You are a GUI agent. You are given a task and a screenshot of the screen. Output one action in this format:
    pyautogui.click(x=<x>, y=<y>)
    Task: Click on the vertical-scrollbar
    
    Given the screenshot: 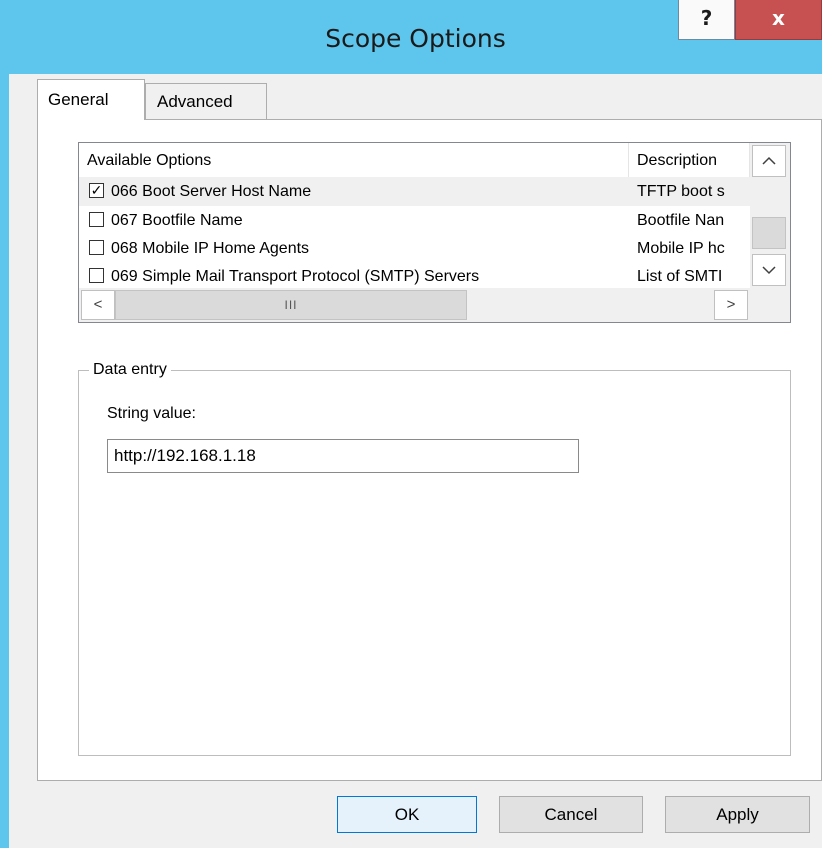 What is the action you would take?
    pyautogui.click(x=770, y=215)
    